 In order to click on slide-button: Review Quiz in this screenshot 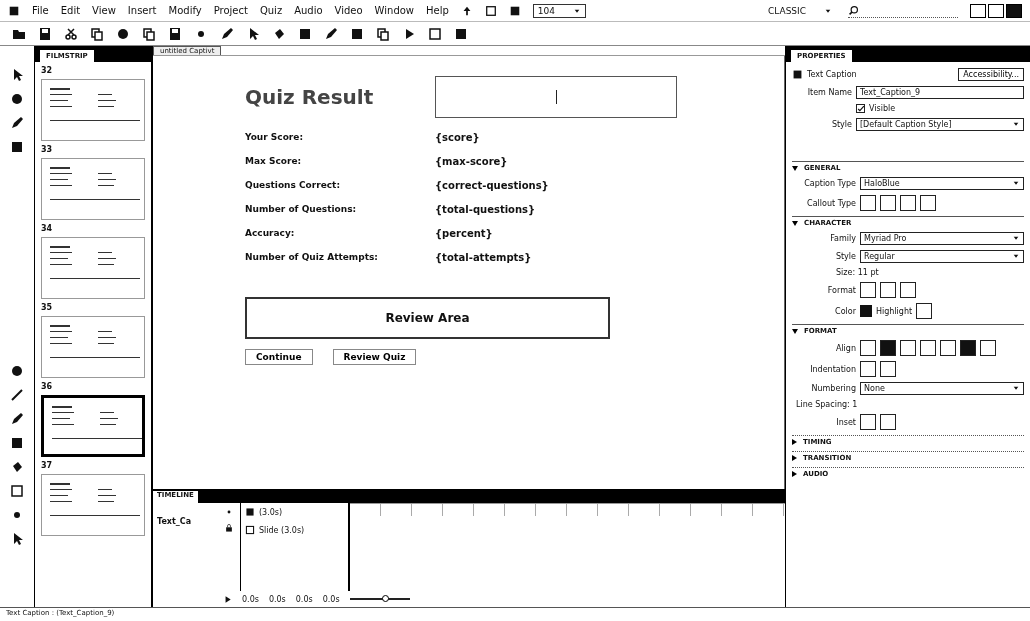, I will do `click(374, 357)`.